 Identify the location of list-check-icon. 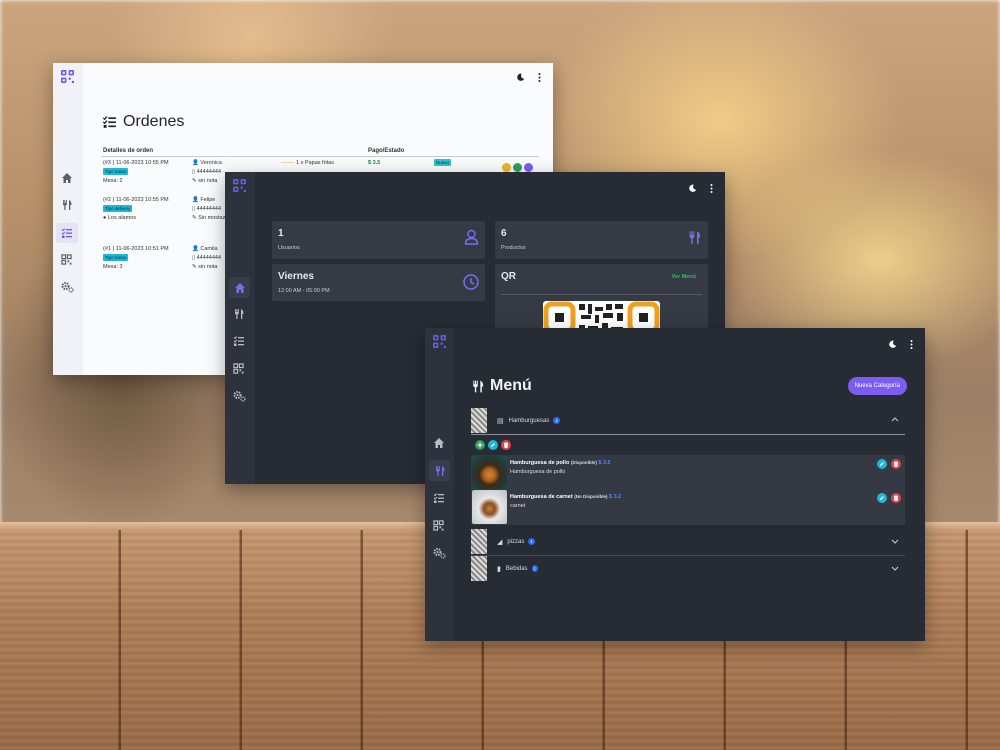
(109, 122).